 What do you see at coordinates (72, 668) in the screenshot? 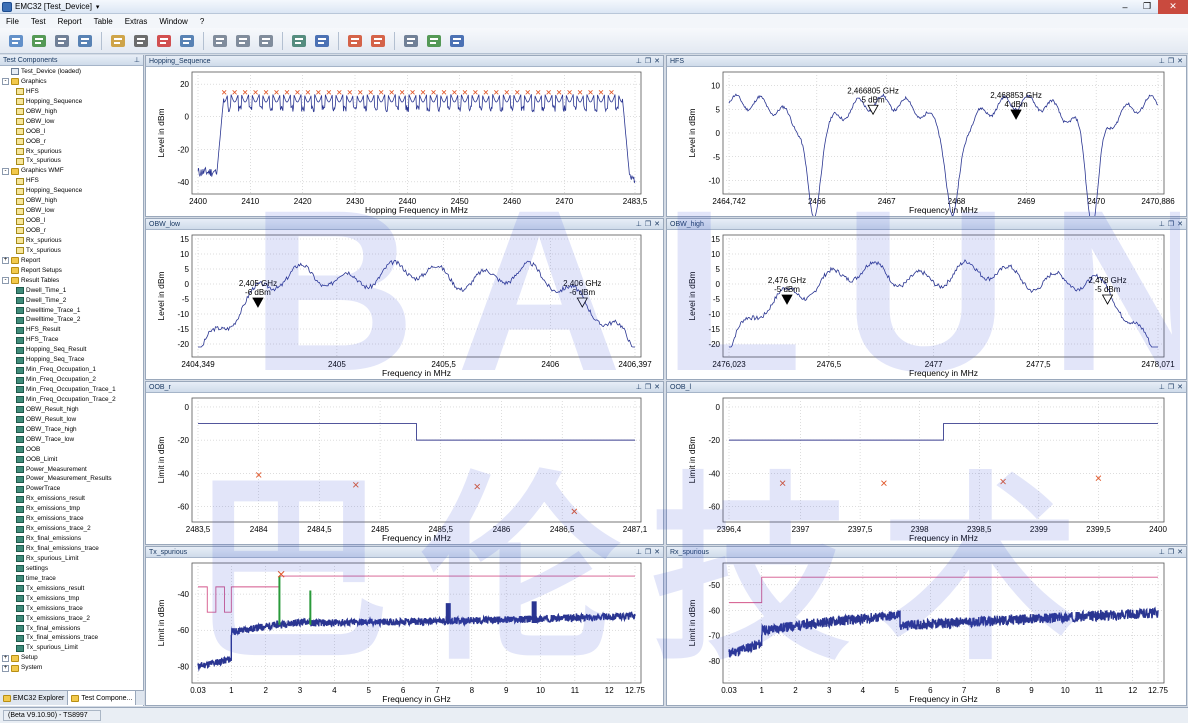
I see `tree-item: + System` at bounding box center [72, 668].